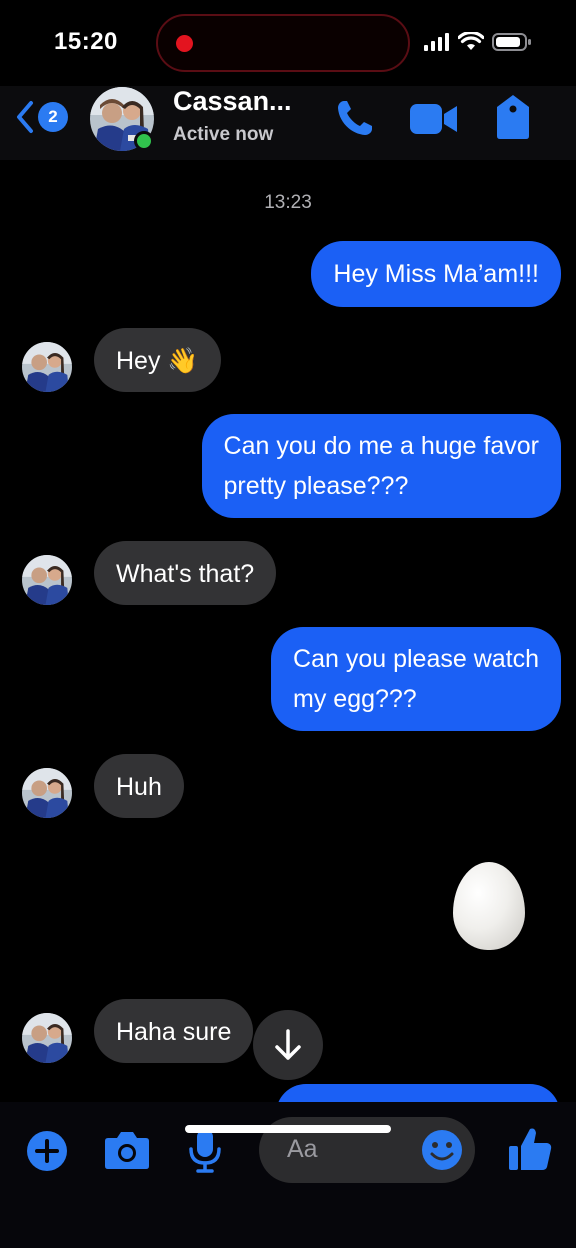 This screenshot has height=1248, width=576. Describe the element at coordinates (53, 117) in the screenshot. I see `unread-count-badge: 2` at that location.